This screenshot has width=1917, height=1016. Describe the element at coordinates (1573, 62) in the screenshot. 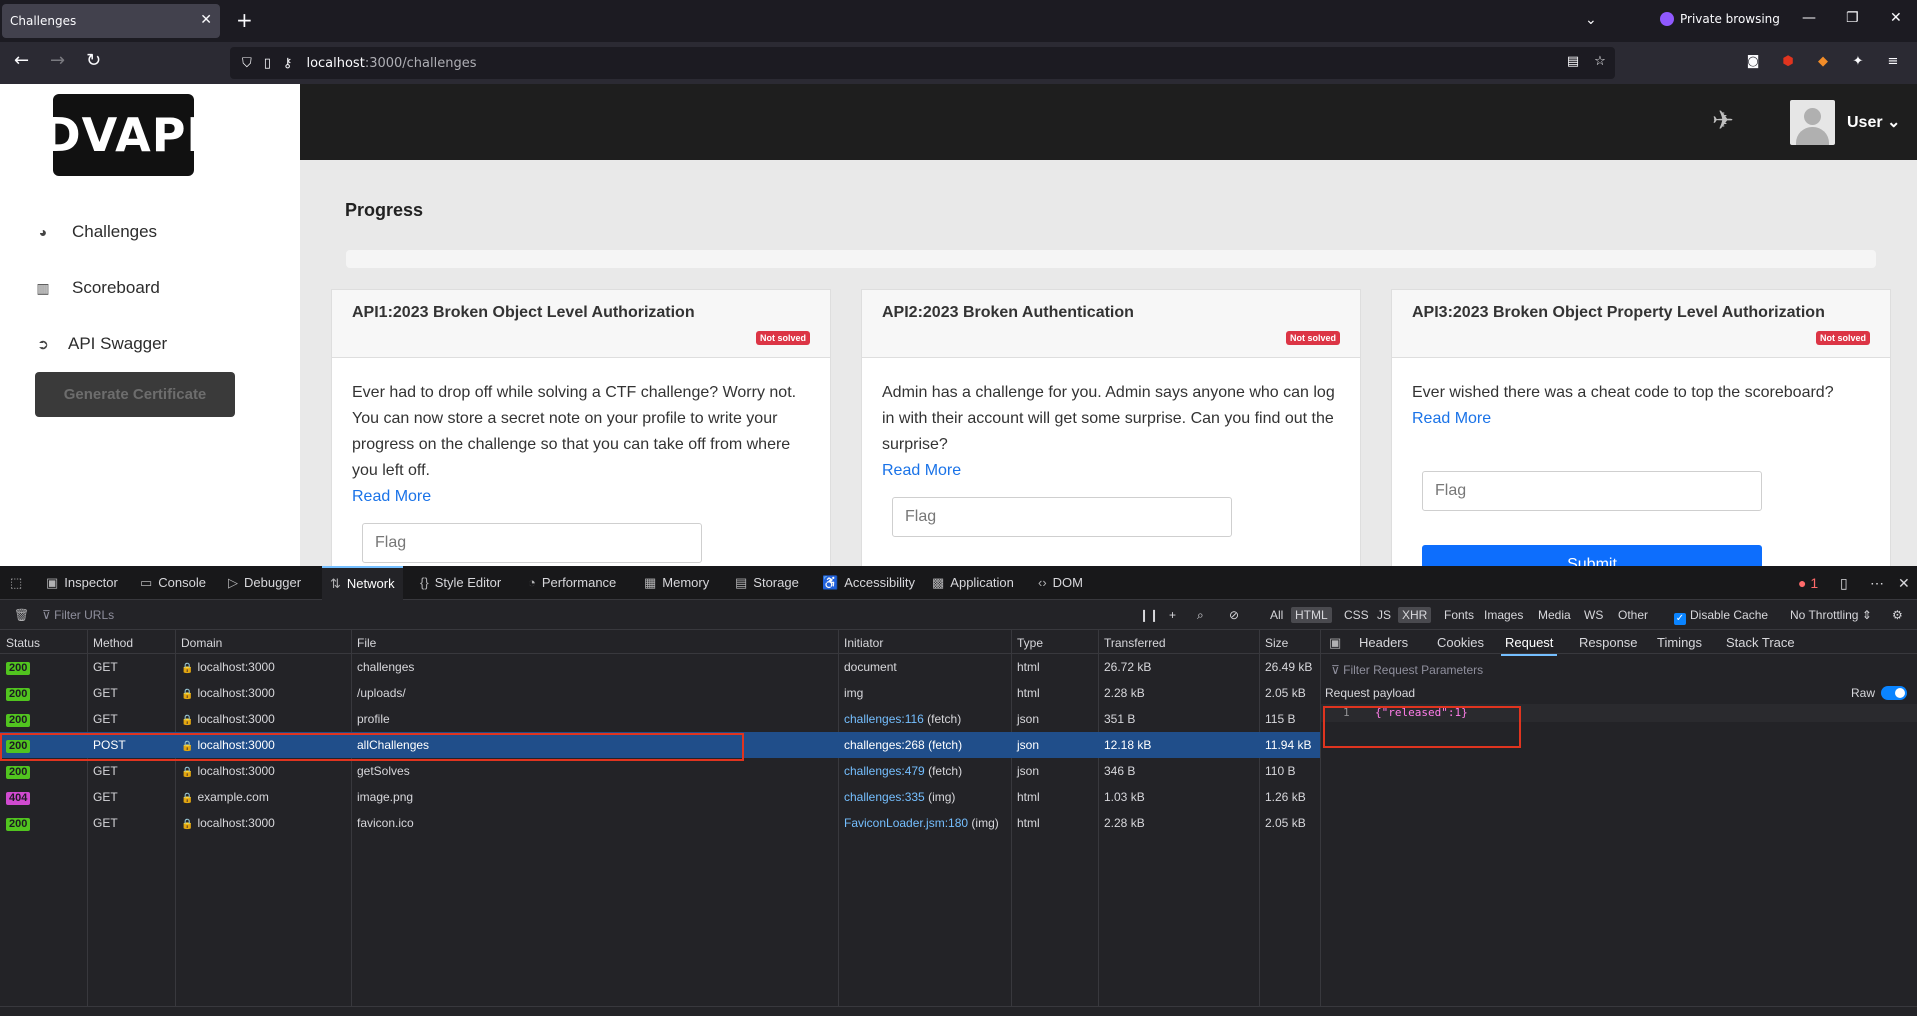

I see `reader-view-icon: ▤` at that location.